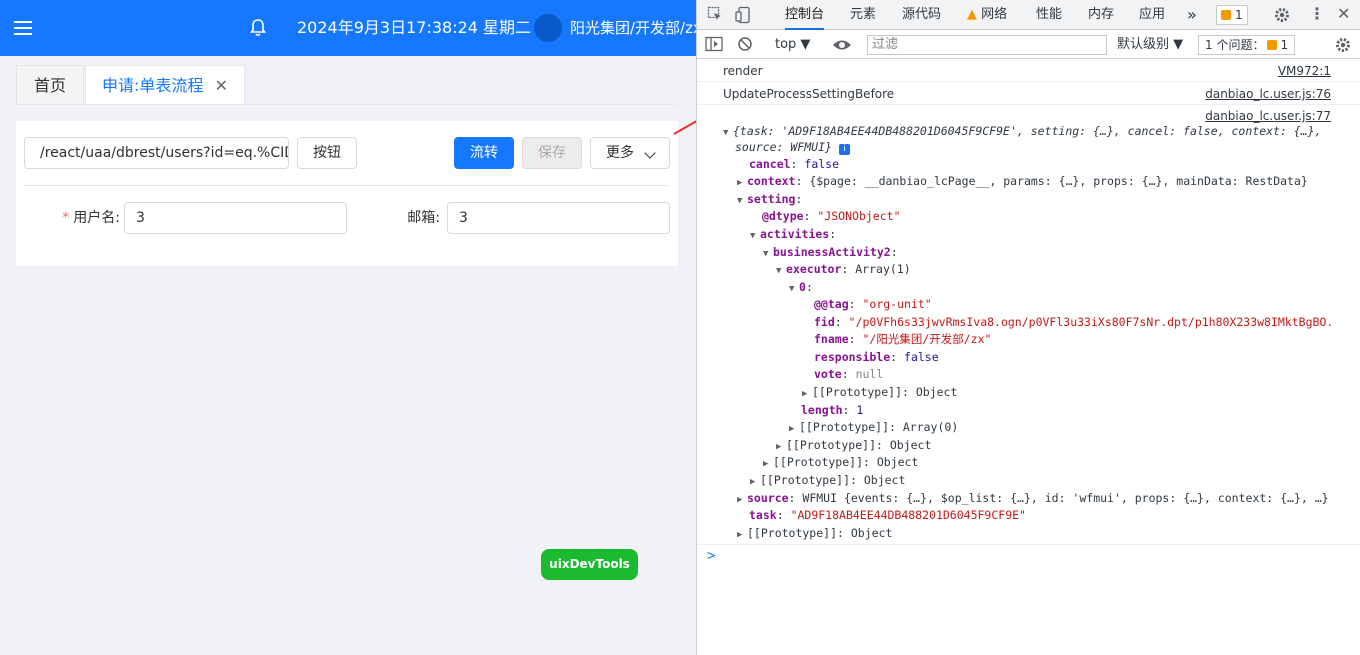 The image size is (1360, 655). I want to click on tree-row: ▼ executor: Array(1), so click(843, 270).